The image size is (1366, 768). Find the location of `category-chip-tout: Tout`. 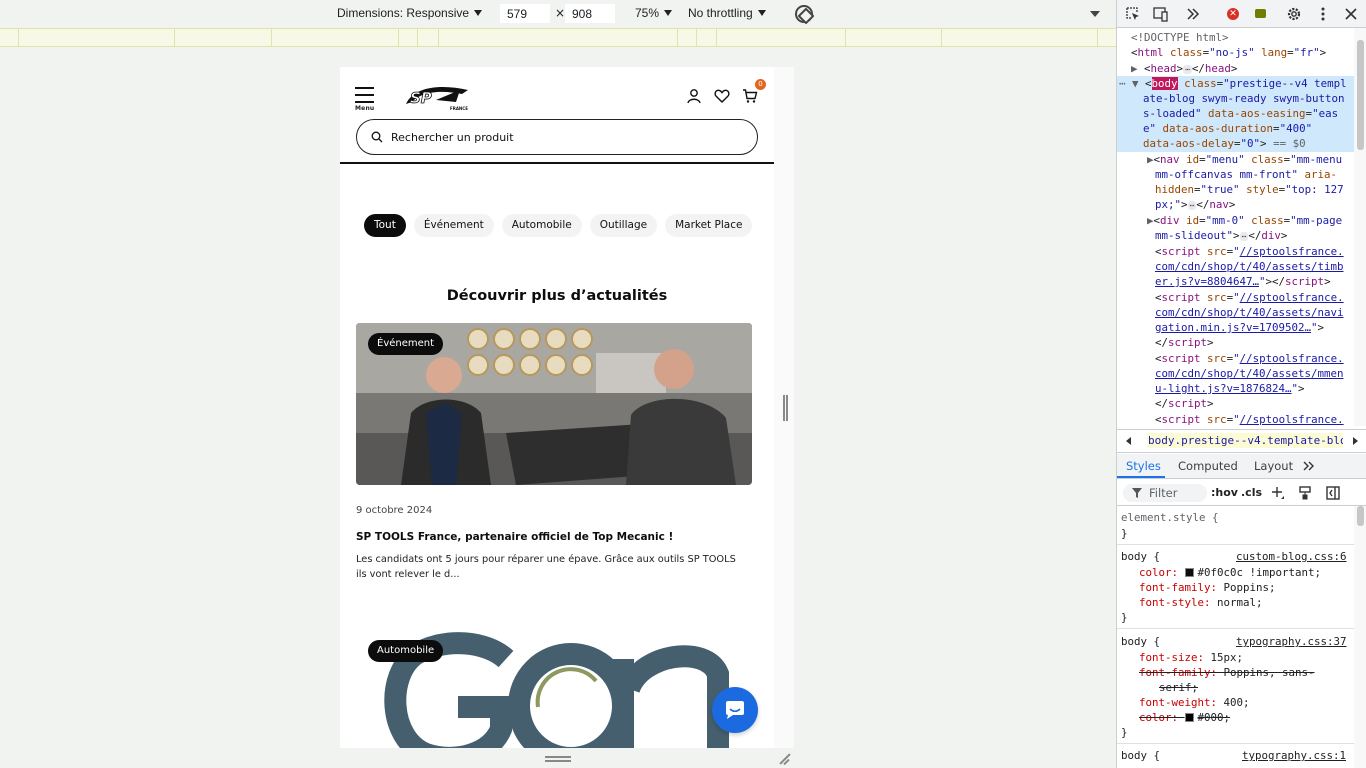

category-chip-tout: Tout is located at coordinates (385, 225).